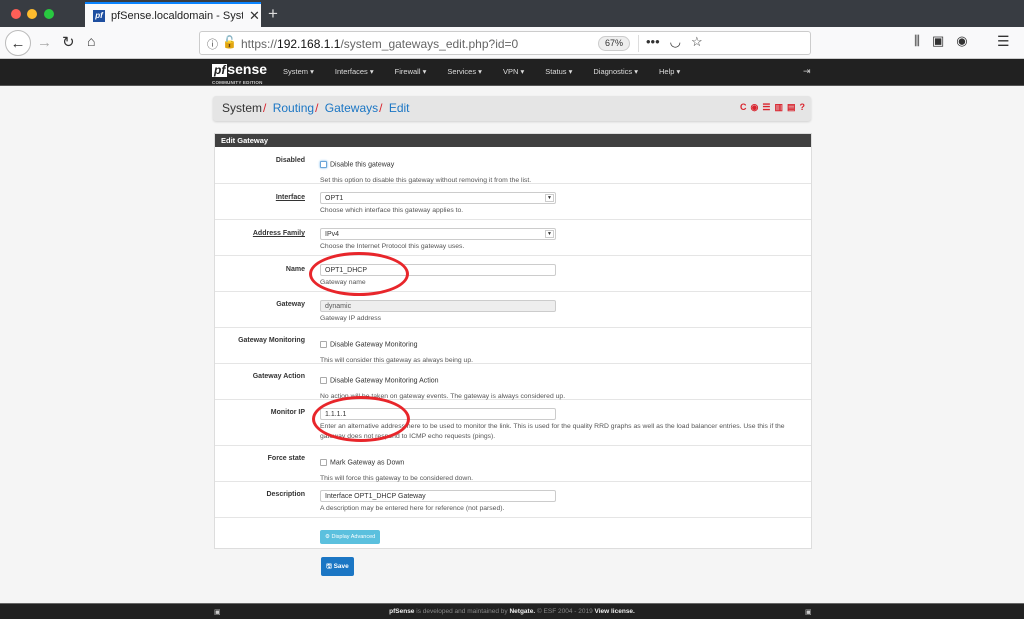 This screenshot has width=1024, height=619. I want to click on floppy-disk-icon: 🖫, so click(329, 566).